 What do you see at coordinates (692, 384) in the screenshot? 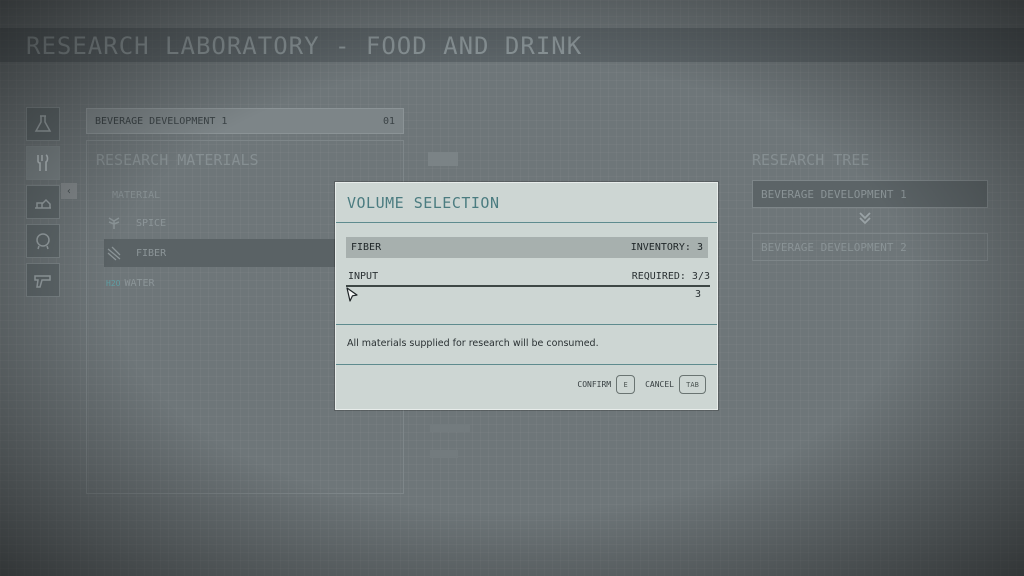
I see `cancel-key-button: TAB` at bounding box center [692, 384].